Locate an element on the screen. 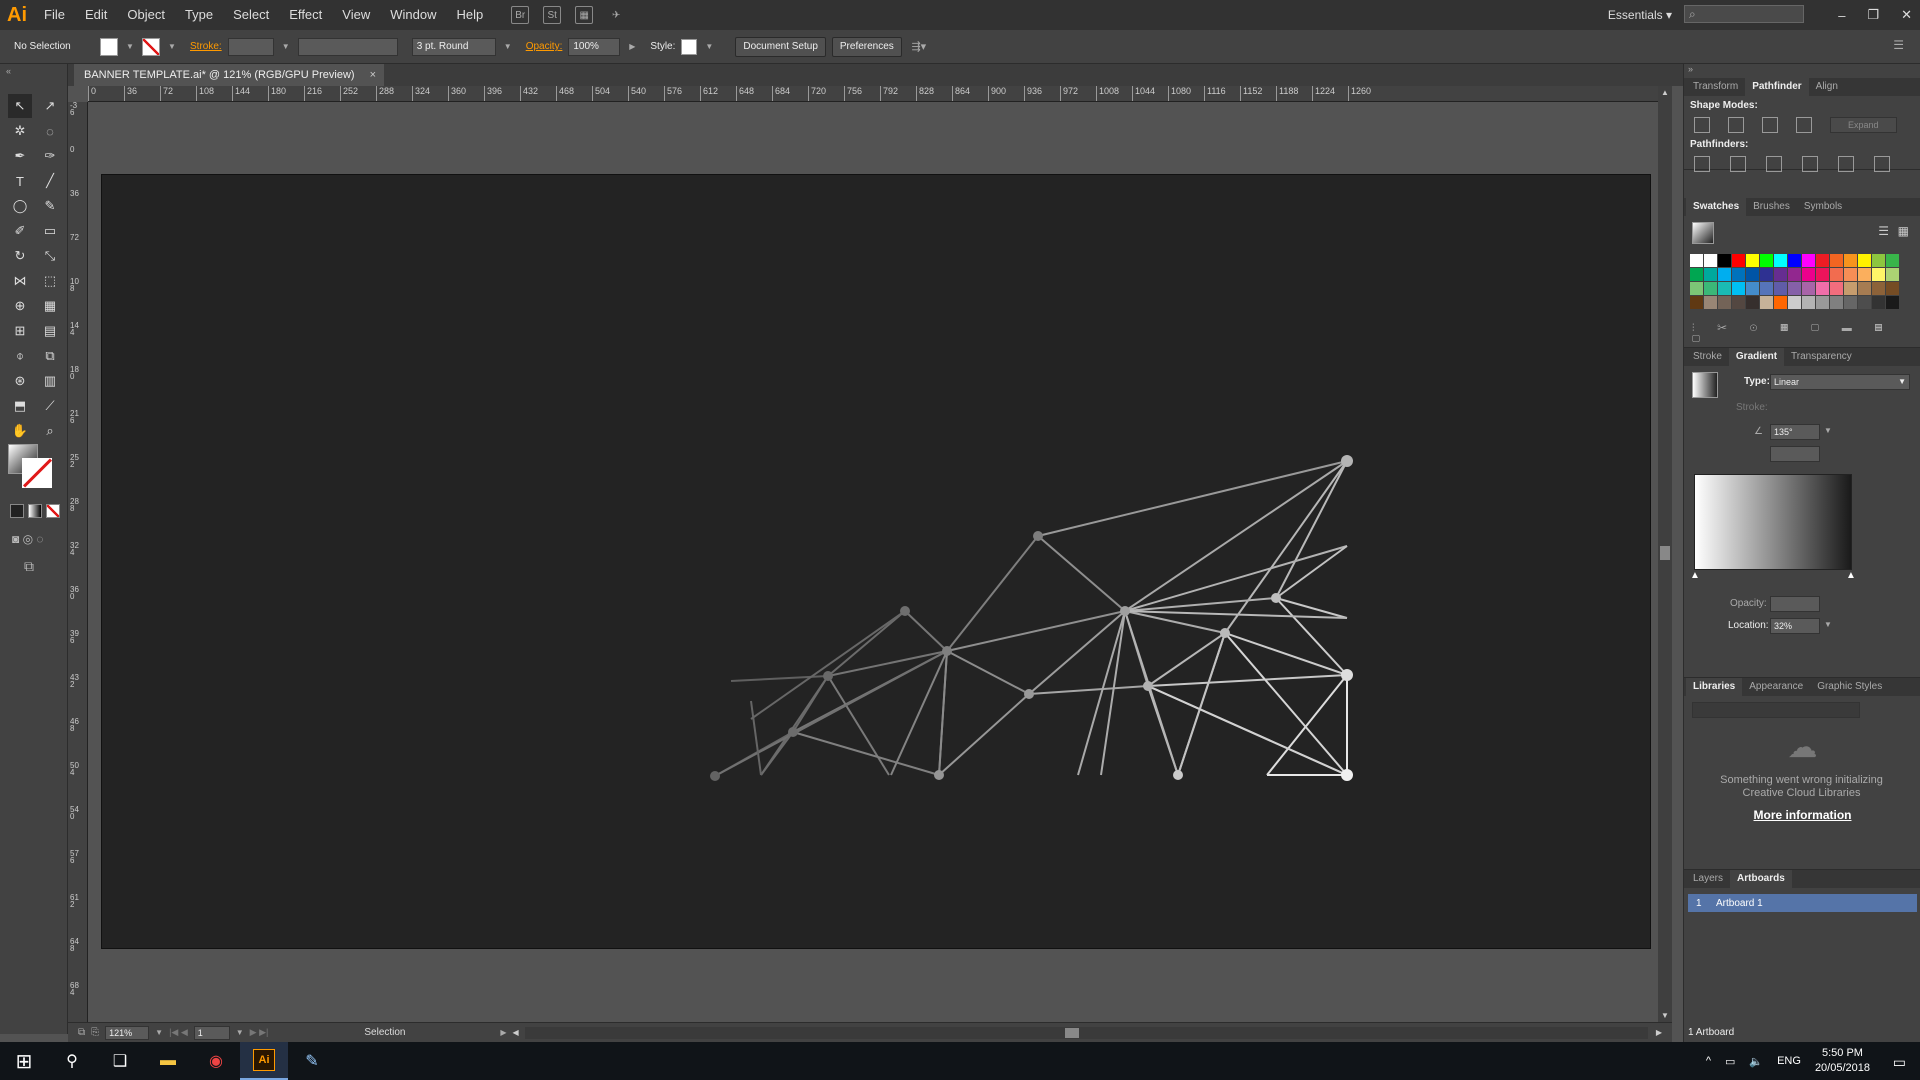 The height and width of the screenshot is (1080, 1920). location-field: 32% is located at coordinates (1795, 626).